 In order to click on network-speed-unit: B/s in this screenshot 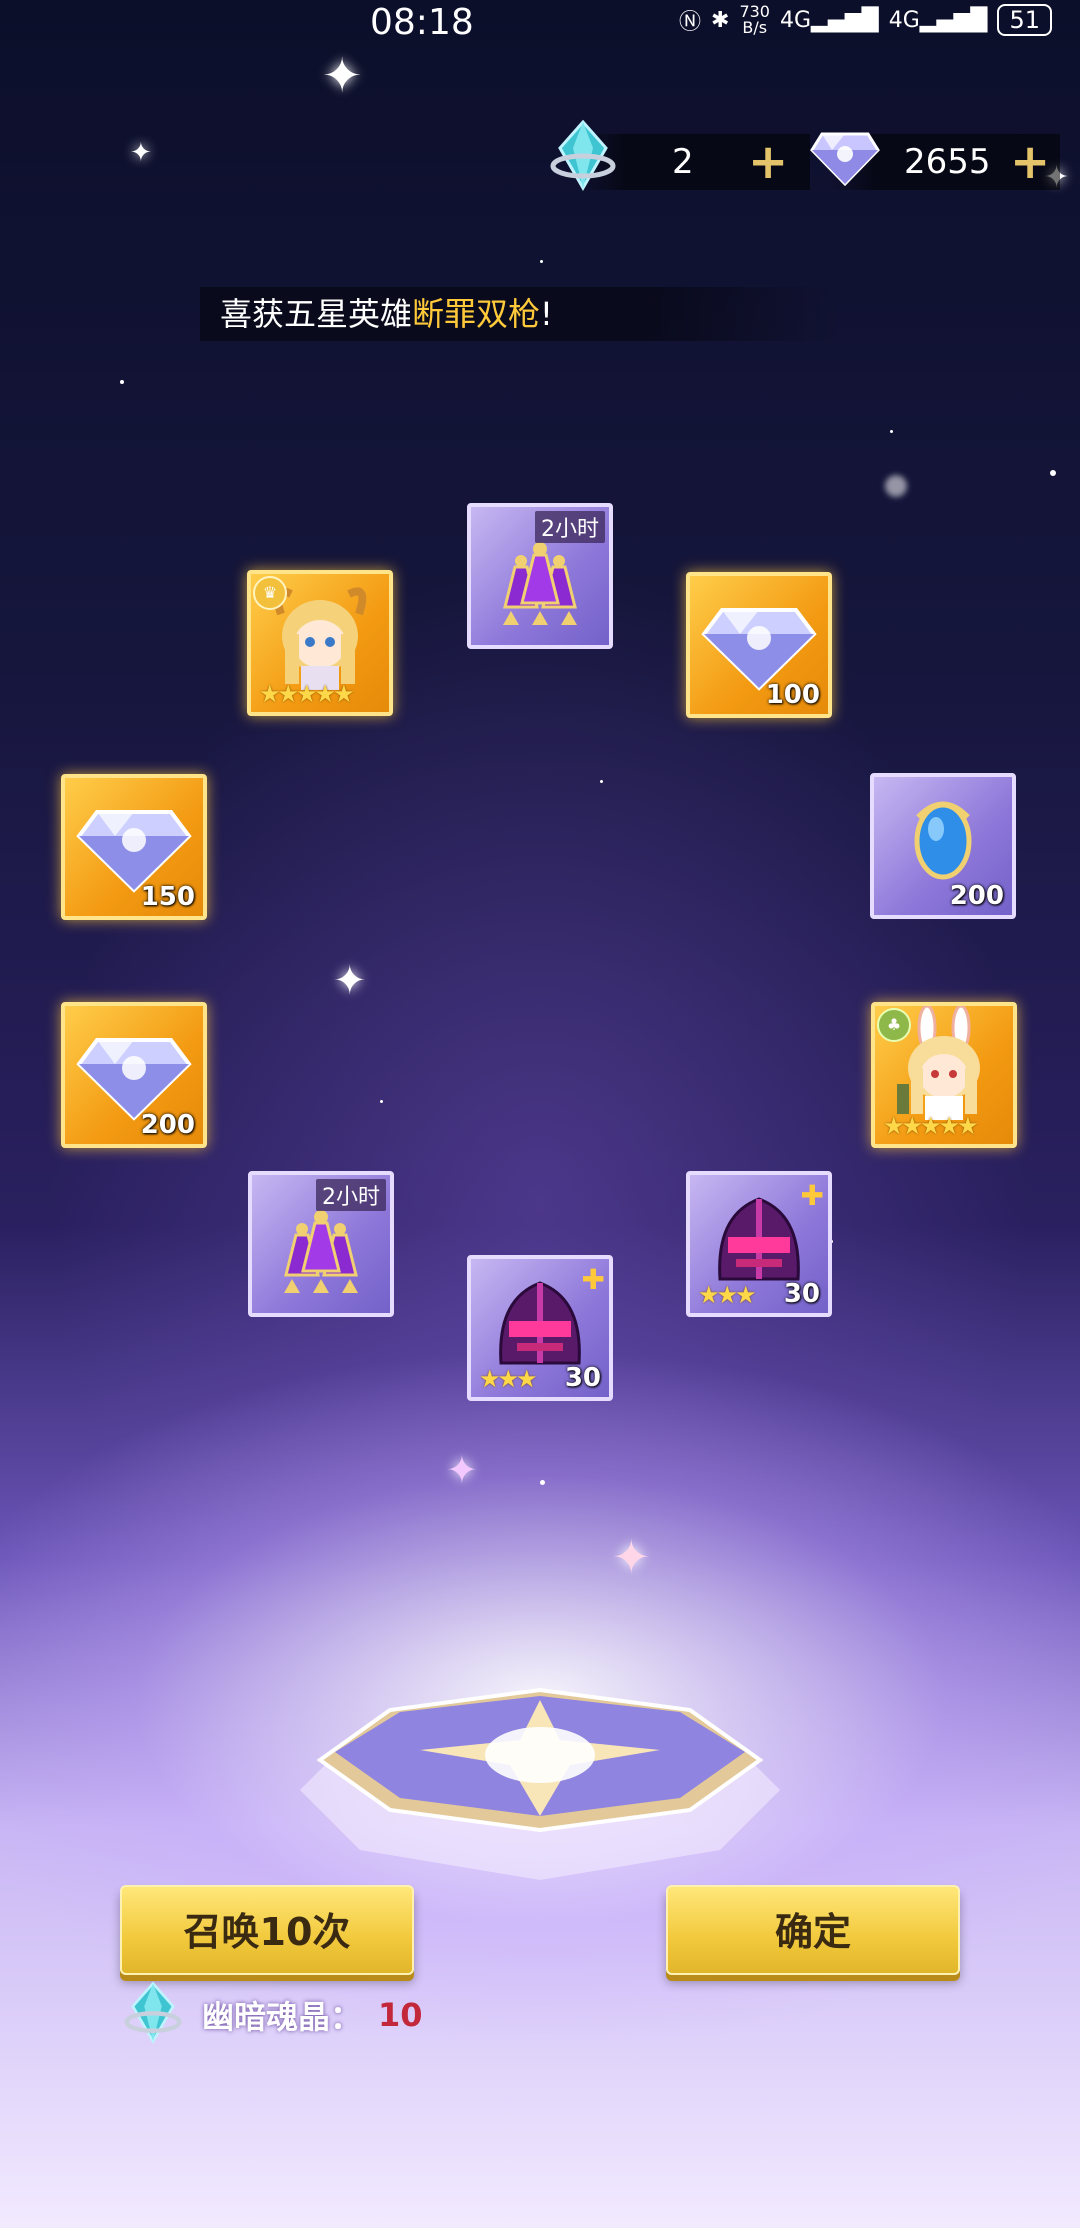, I will do `click(755, 27)`.